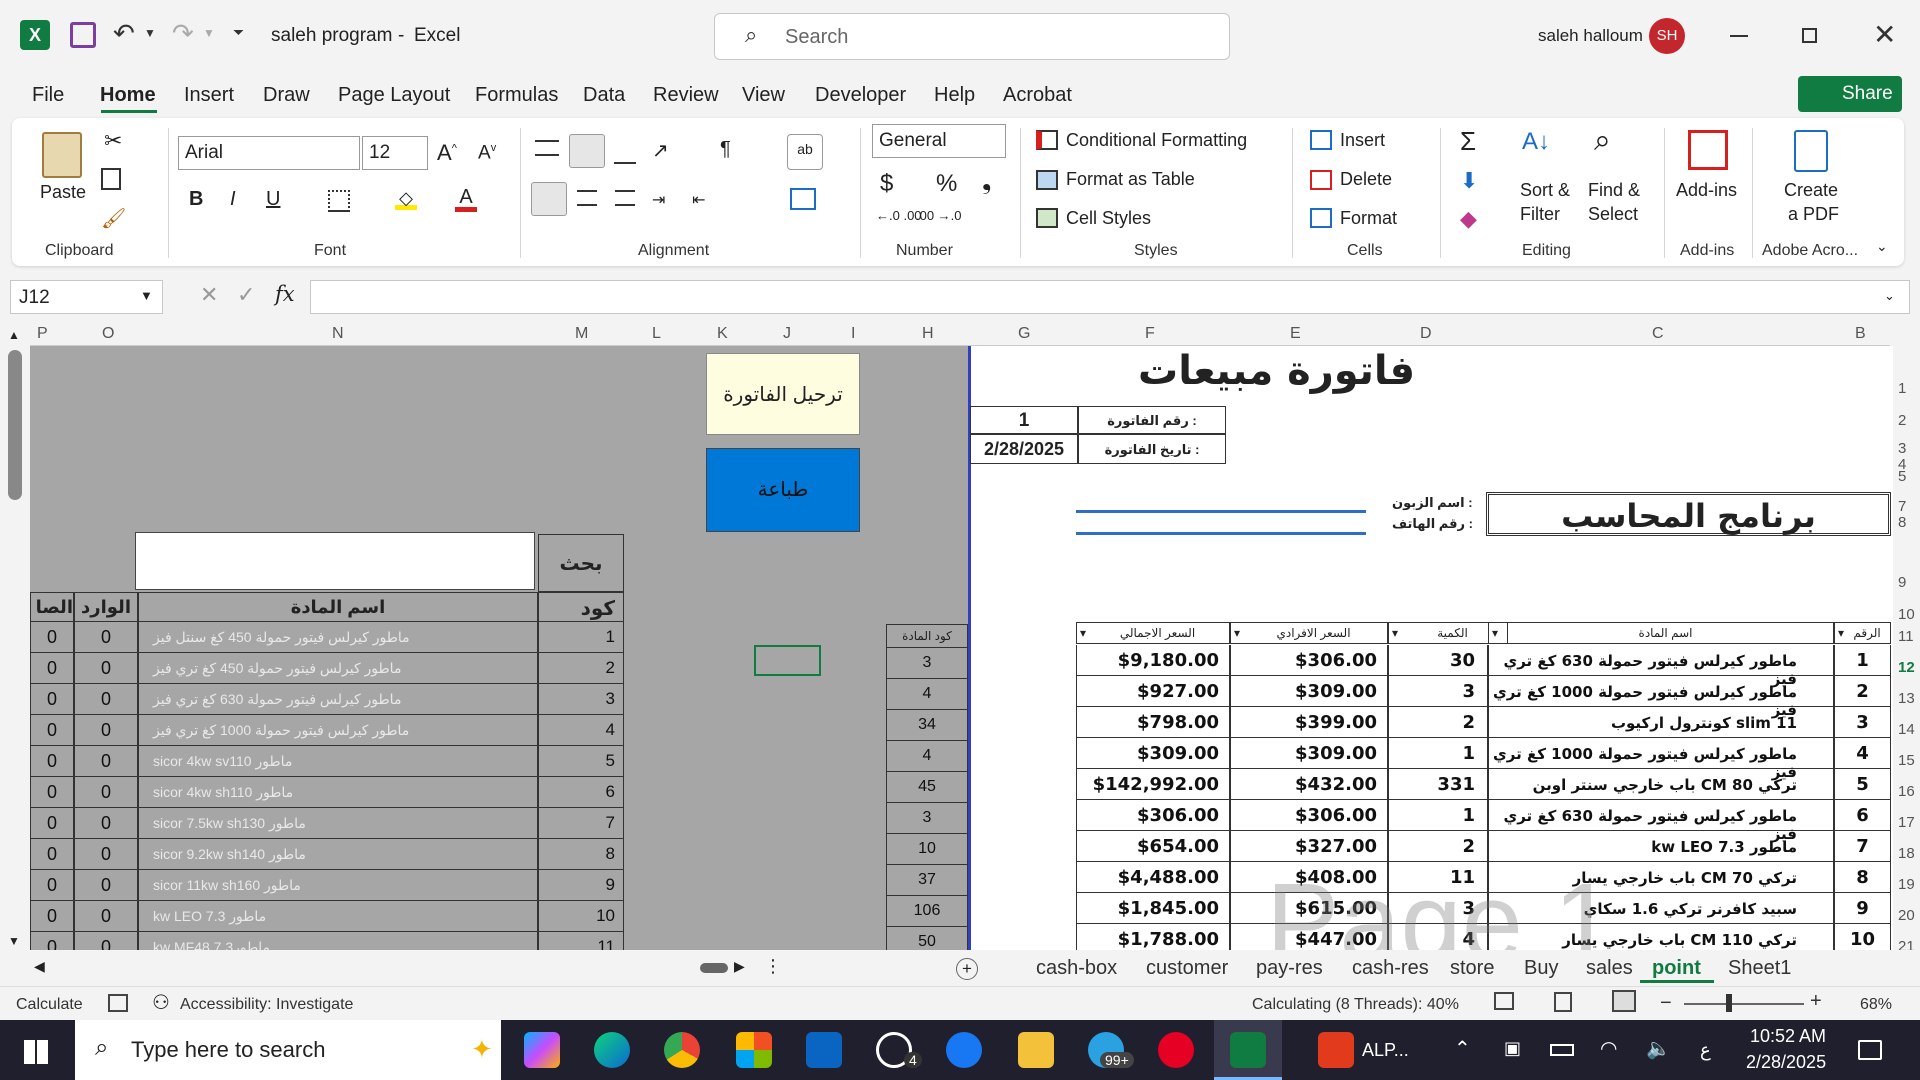 This screenshot has width=1920, height=1080. Describe the element at coordinates (824, 1050) in the screenshot. I see `outlook-icon` at that location.